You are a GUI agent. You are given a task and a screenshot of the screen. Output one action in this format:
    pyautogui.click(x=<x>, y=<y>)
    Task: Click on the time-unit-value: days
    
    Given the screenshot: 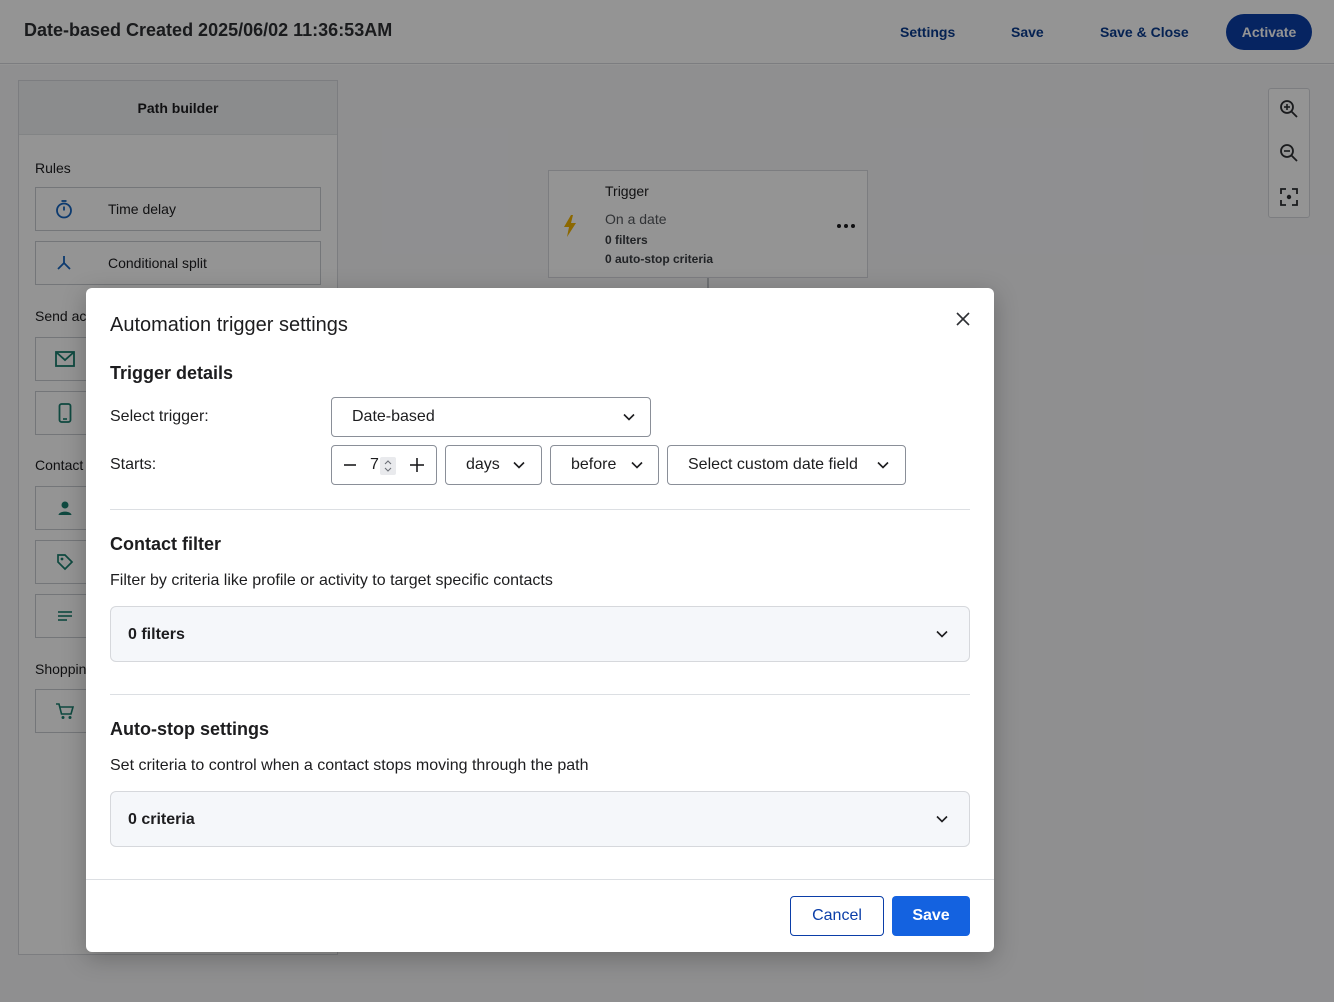 What is the action you would take?
    pyautogui.click(x=483, y=464)
    